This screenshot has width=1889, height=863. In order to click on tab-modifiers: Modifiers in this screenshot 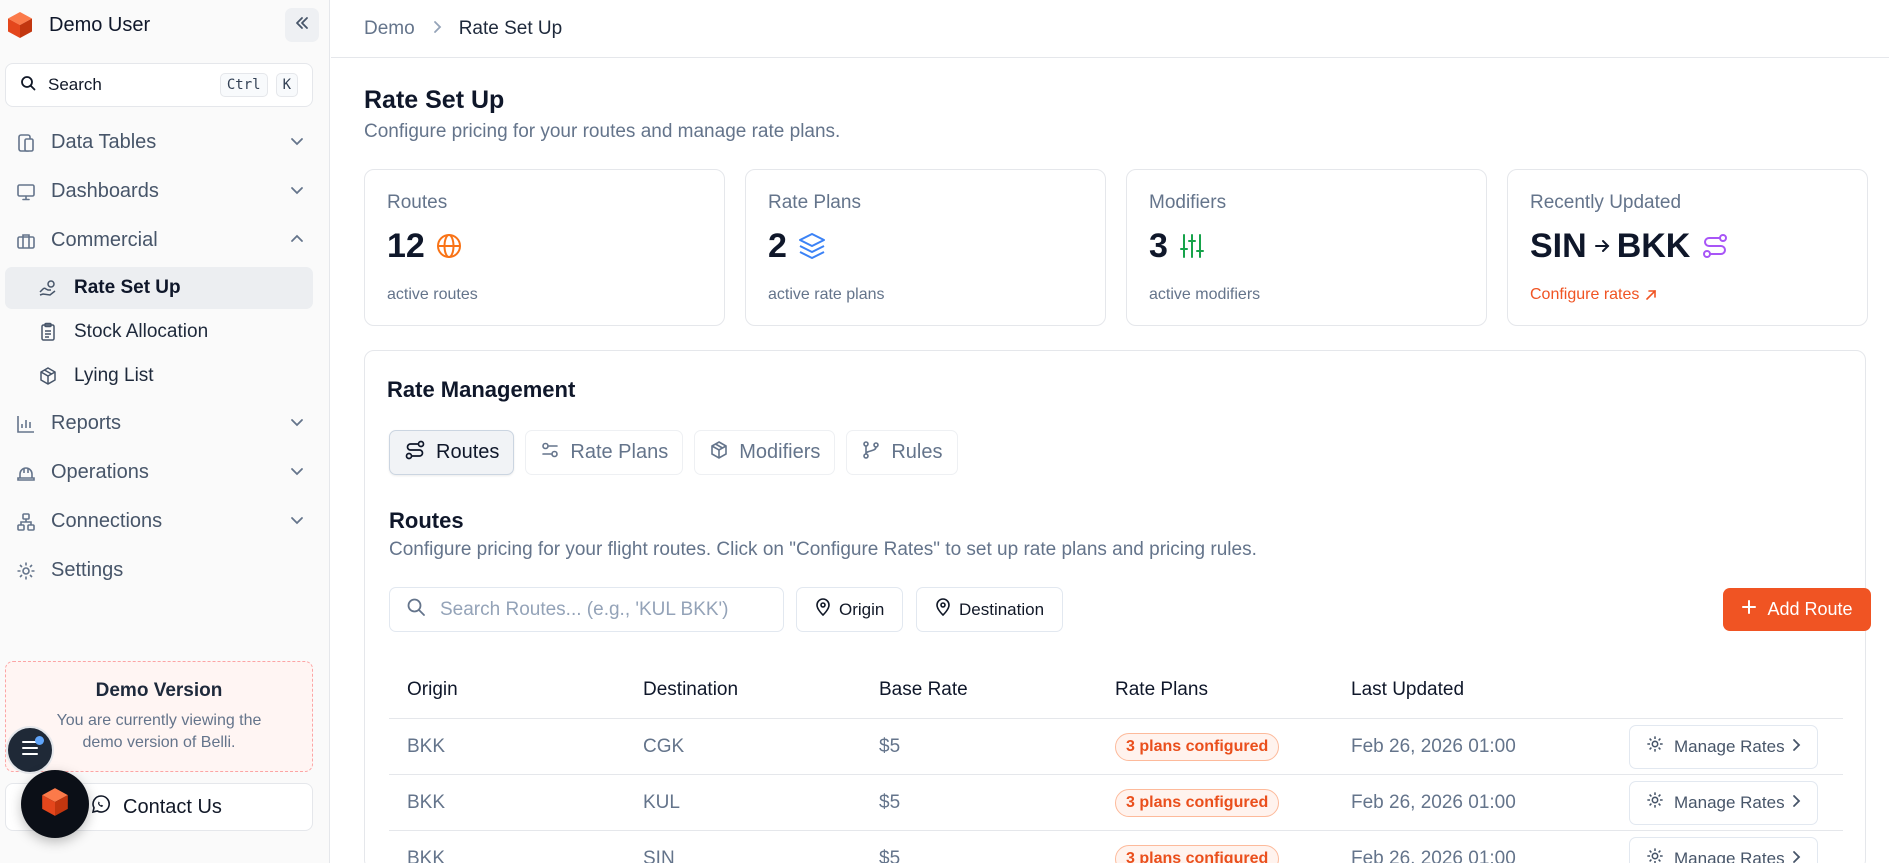, I will do `click(765, 452)`.